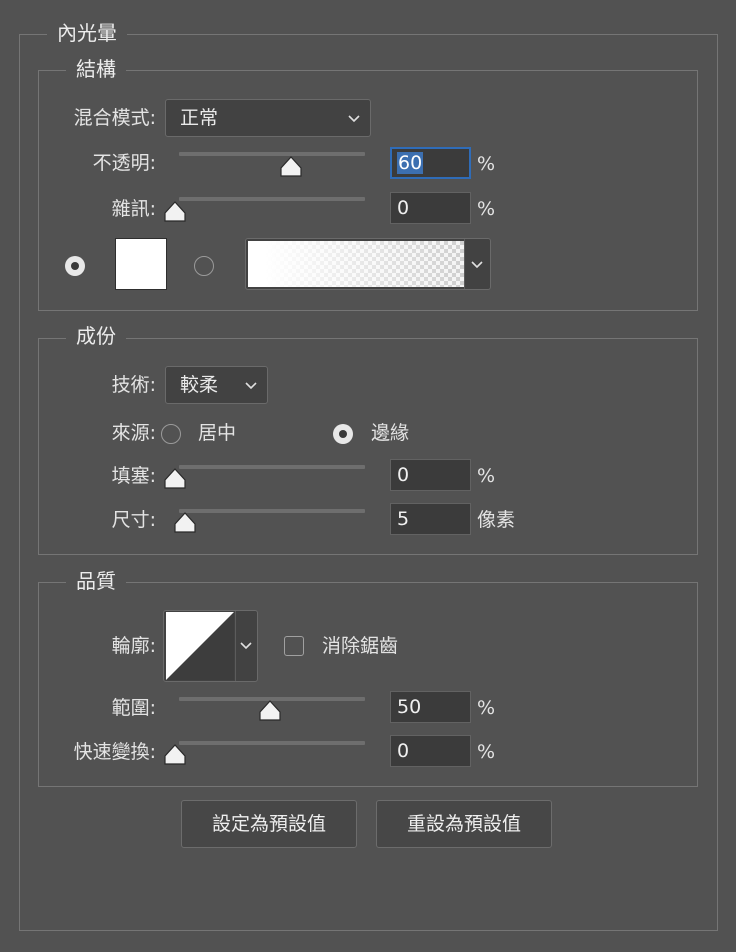  What do you see at coordinates (75, 266) in the screenshot?
I see `color-fill-radio` at bounding box center [75, 266].